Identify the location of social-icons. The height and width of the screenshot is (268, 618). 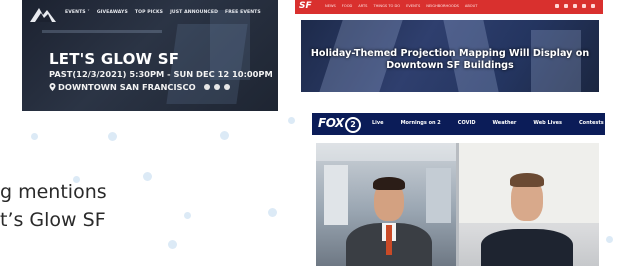
(575, 6).